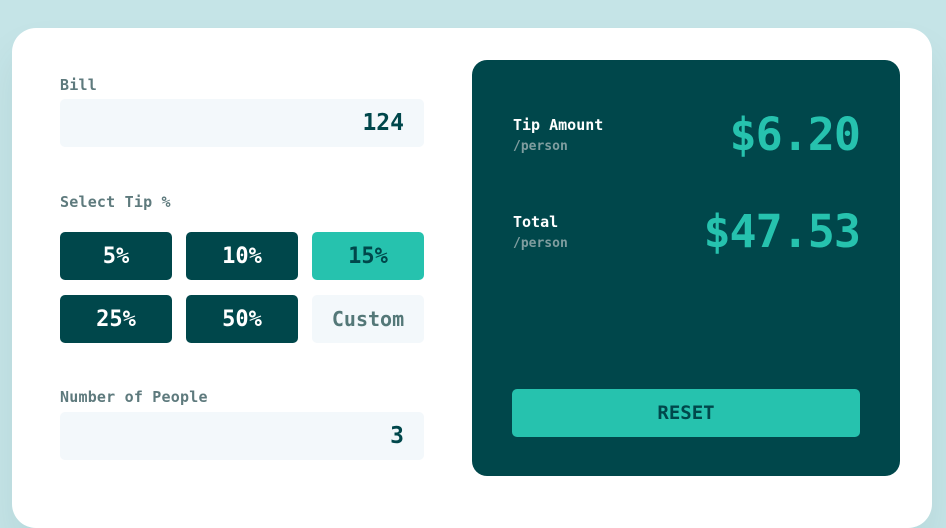 This screenshot has width=946, height=528. I want to click on people-input: 3, so click(242, 436).